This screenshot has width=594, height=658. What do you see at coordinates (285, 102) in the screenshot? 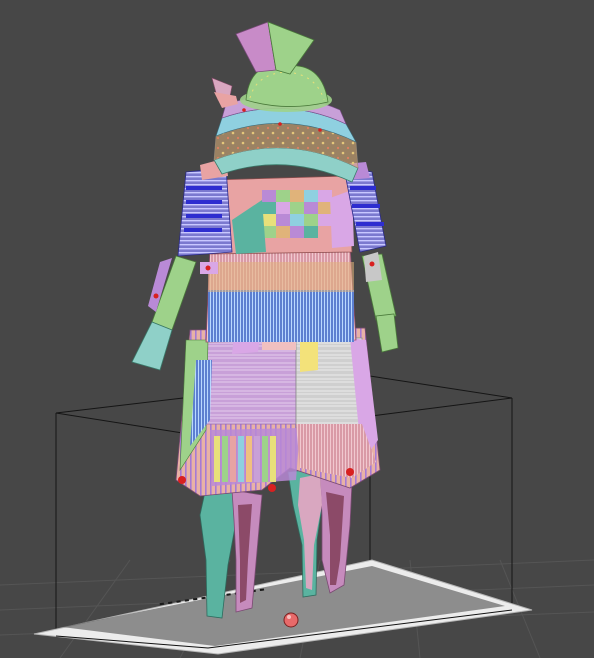
I see `helmet` at bounding box center [285, 102].